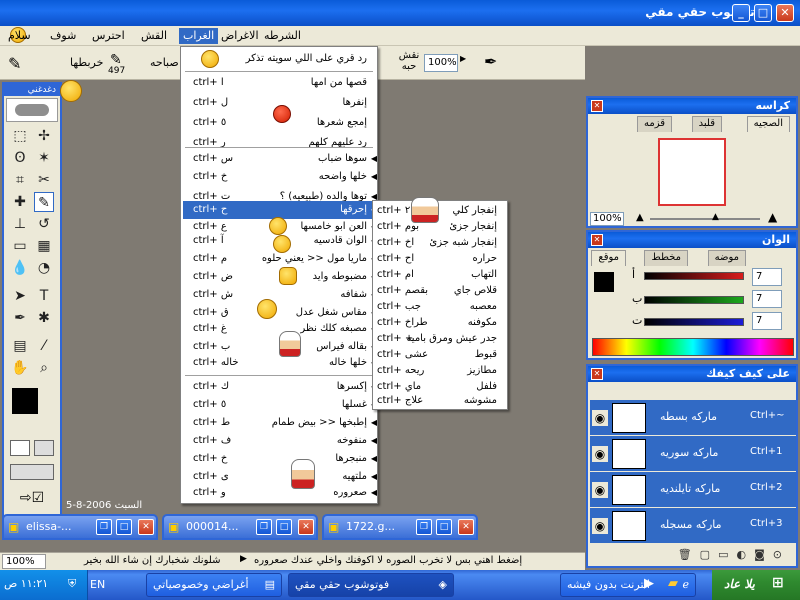  What do you see at coordinates (441, 63) in the screenshot?
I see `zoom-field: 100%` at bounding box center [441, 63].